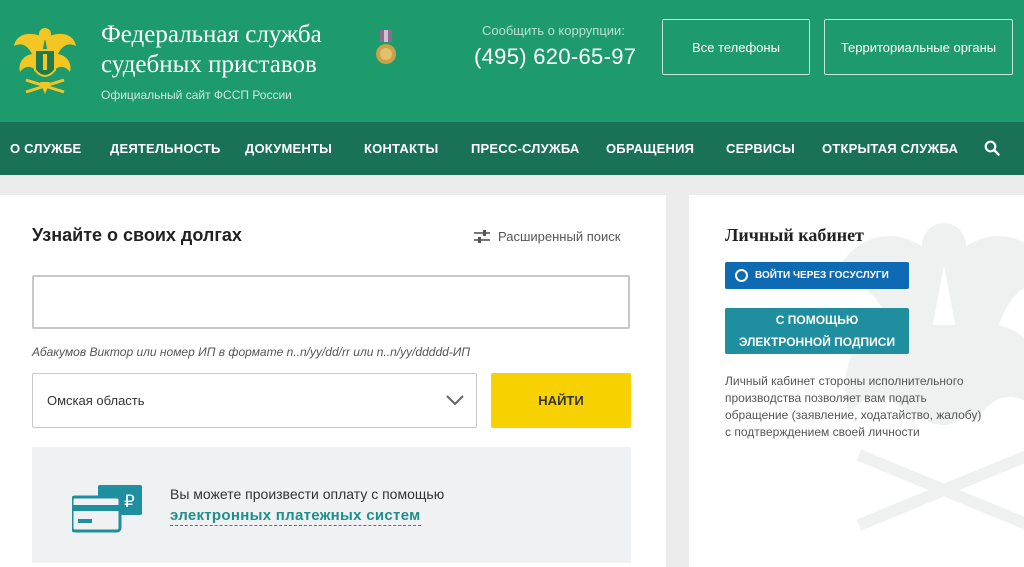 This screenshot has height=567, width=1024. Describe the element at coordinates (918, 47) in the screenshot. I see `territorial-bodies-button: Территориальные органы` at that location.